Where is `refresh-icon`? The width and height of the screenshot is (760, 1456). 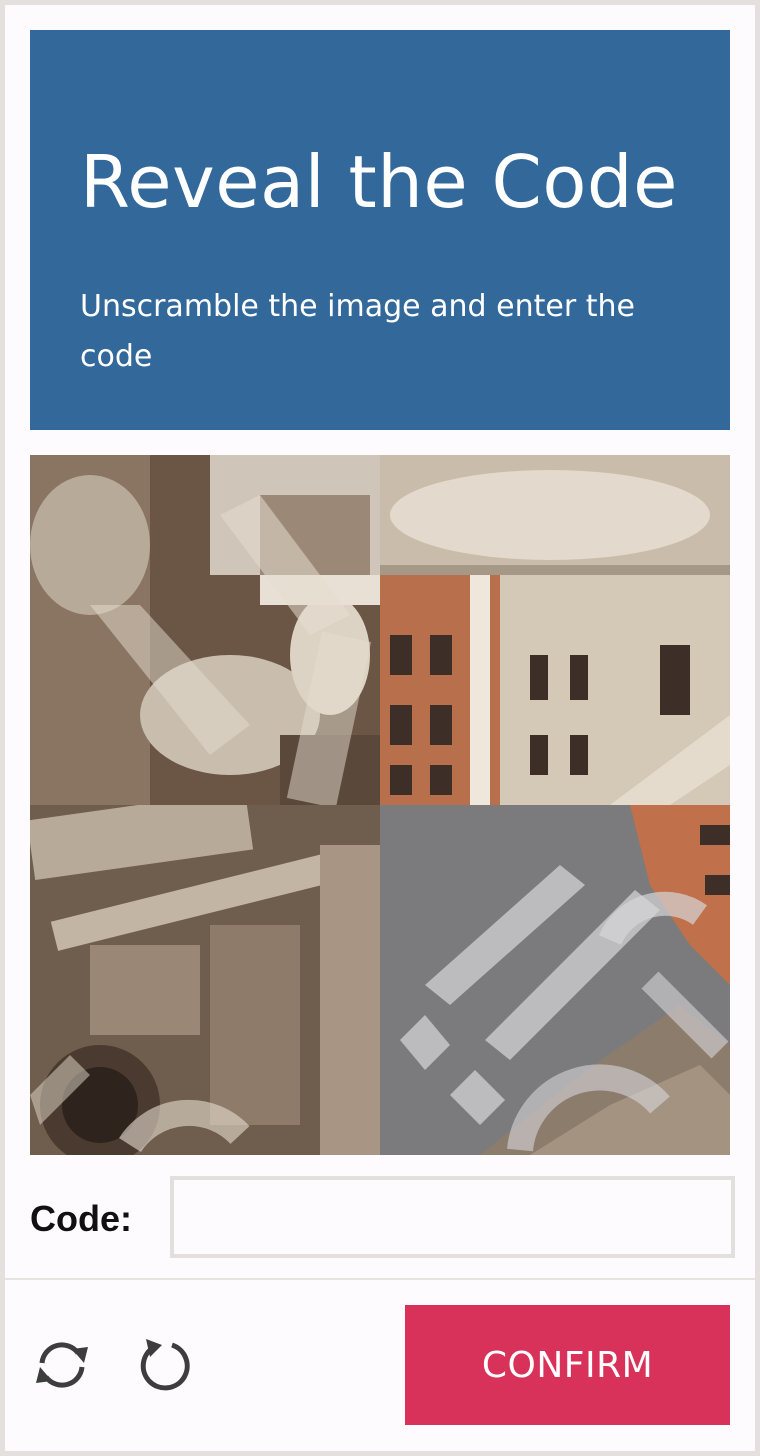 refresh-icon is located at coordinates (62, 1365).